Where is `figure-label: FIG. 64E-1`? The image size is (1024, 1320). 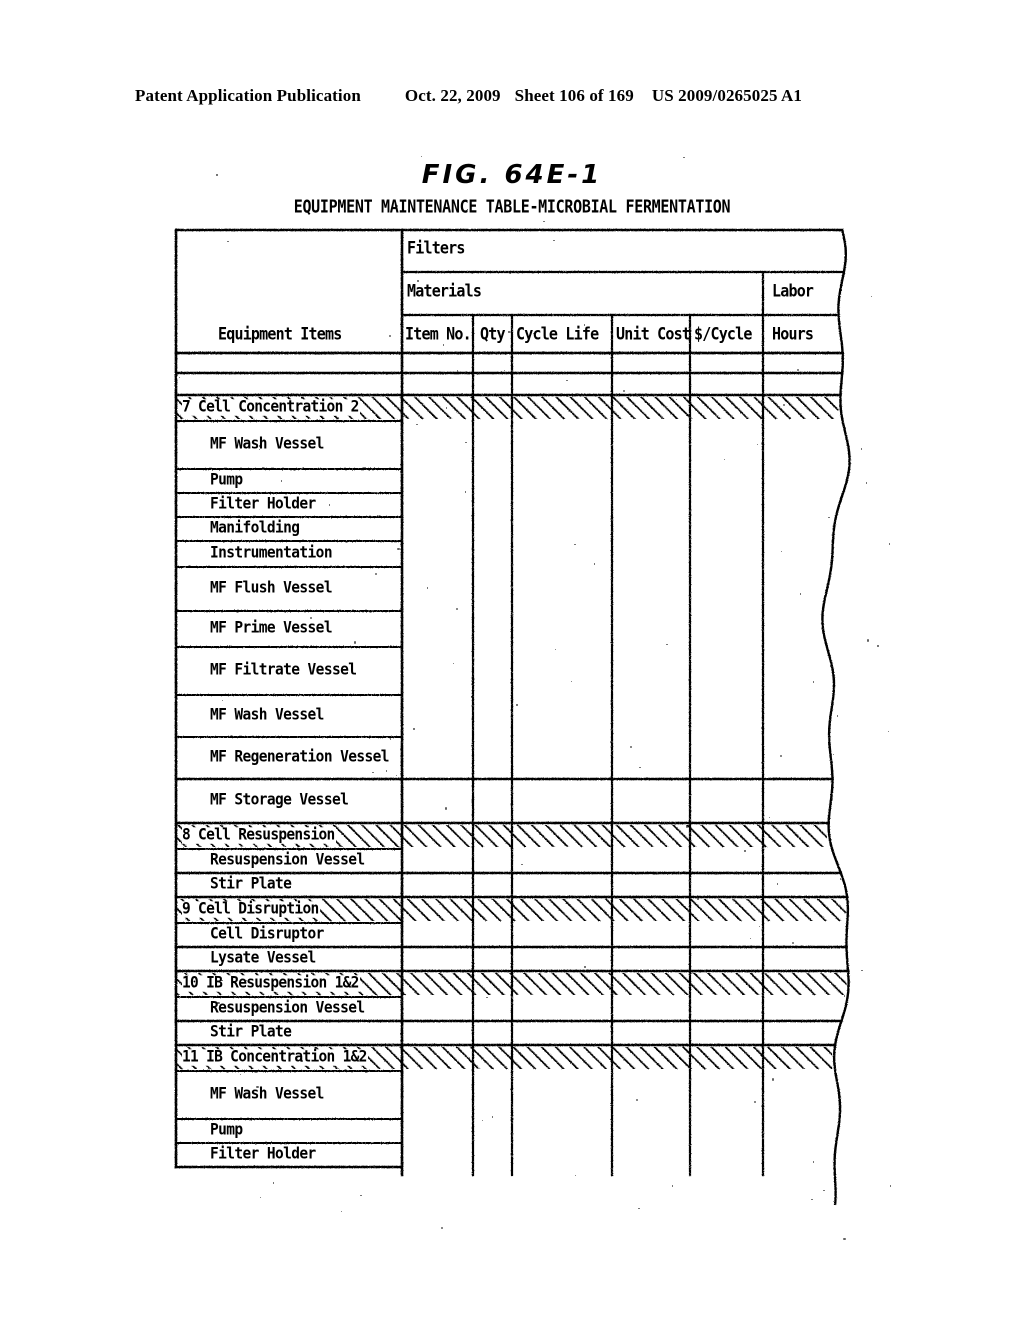
figure-label: FIG. 64E-1 is located at coordinates (512, 175).